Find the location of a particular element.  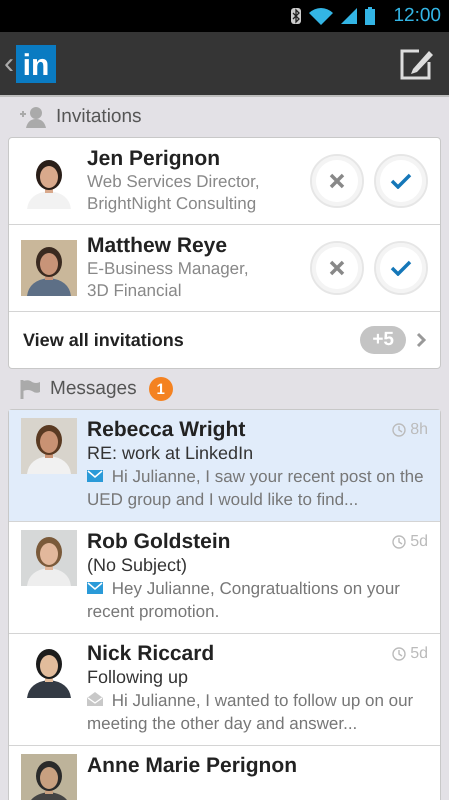

sender-name: Rob Goldstein is located at coordinates (159, 542).